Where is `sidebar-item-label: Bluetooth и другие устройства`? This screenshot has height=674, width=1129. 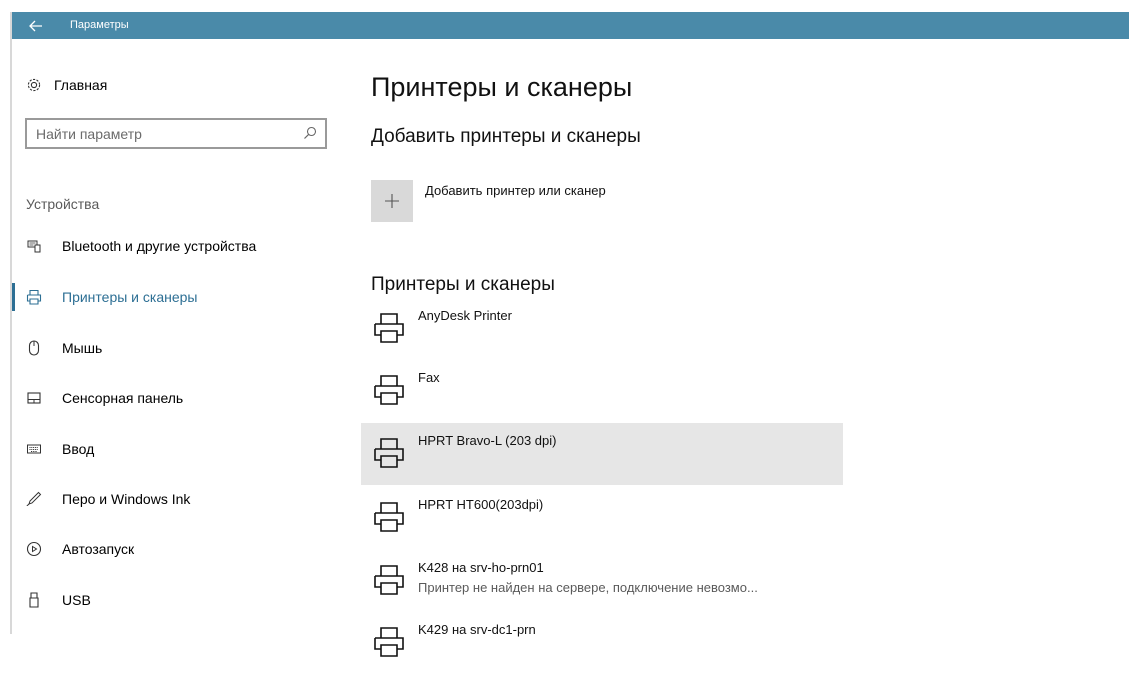 sidebar-item-label: Bluetooth и другие устройства is located at coordinates (159, 246).